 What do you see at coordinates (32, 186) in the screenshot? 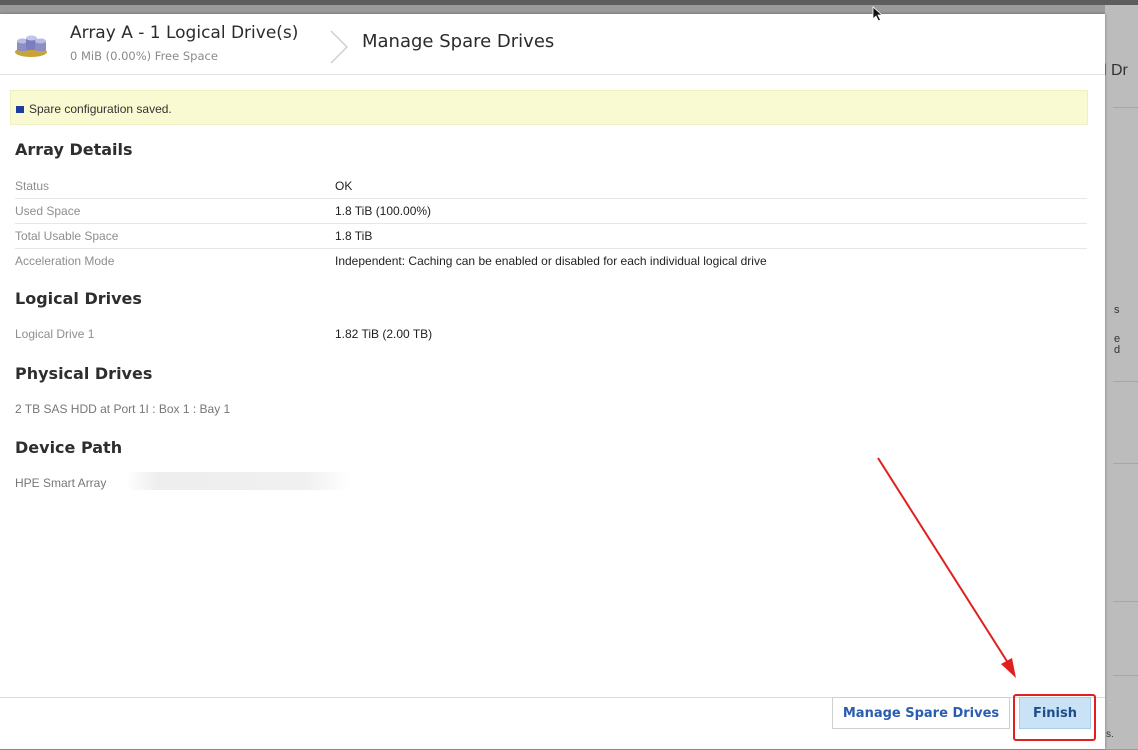
I see `detail-label: Status` at bounding box center [32, 186].